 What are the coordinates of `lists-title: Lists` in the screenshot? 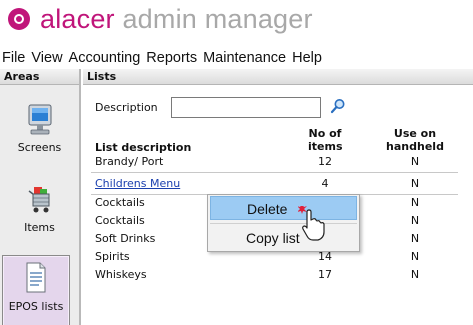 It's located at (278, 77).